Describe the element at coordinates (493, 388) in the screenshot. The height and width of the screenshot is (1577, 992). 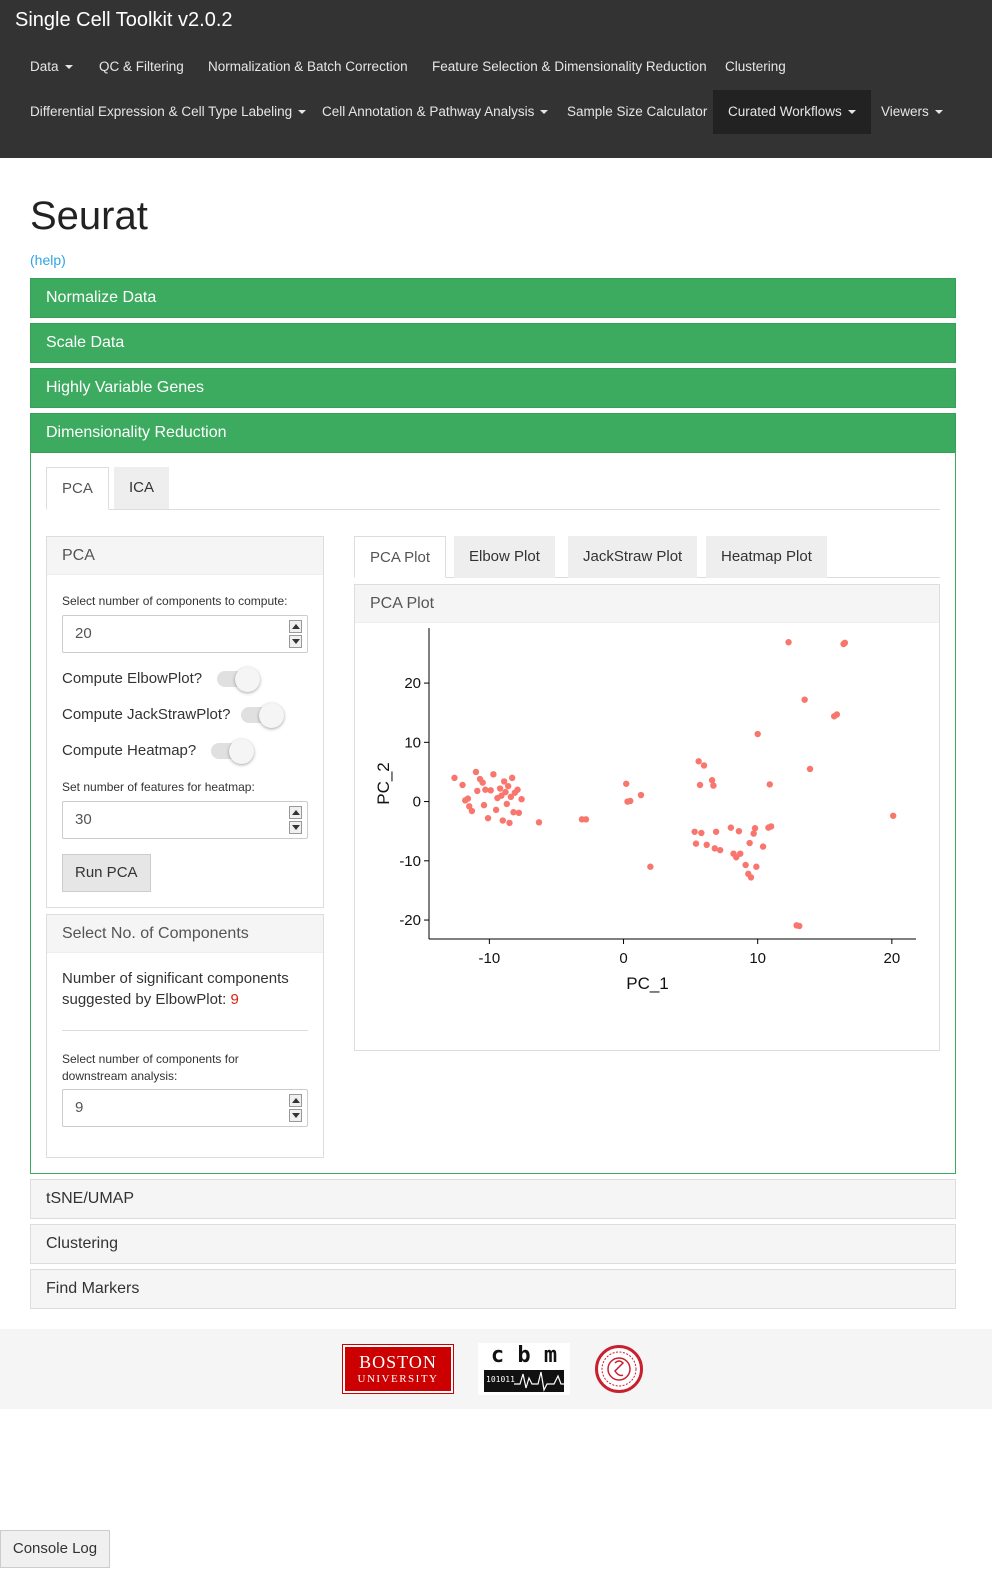
I see `section-highly-variable-genes: Highly Variable Genes` at that location.